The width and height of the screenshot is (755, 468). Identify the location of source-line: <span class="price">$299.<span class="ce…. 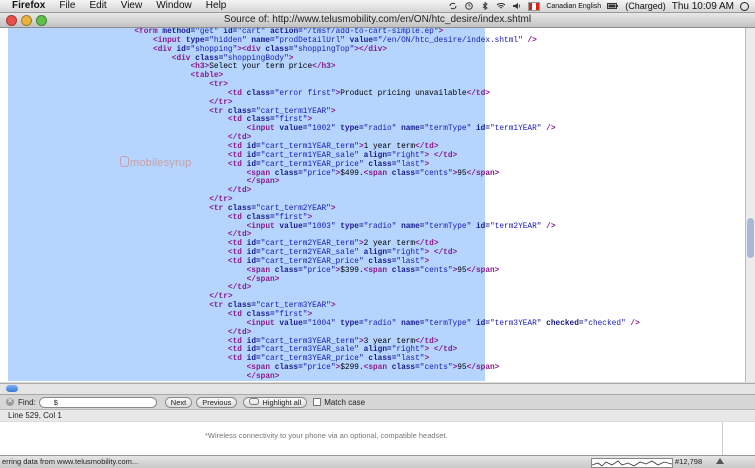
(376, 368).